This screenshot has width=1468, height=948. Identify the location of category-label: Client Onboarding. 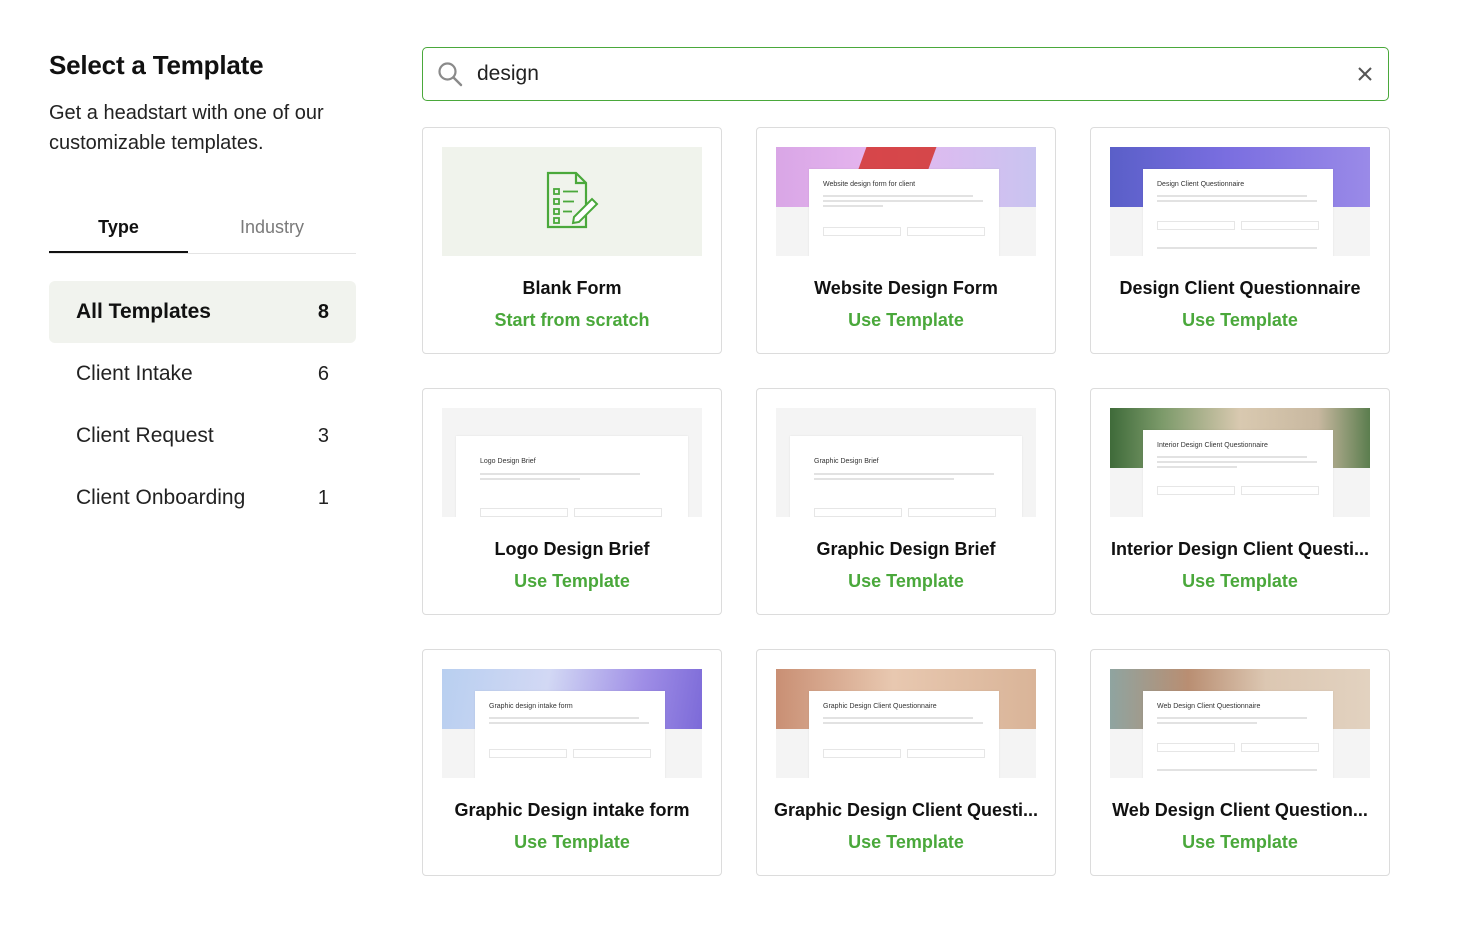
(161, 497).